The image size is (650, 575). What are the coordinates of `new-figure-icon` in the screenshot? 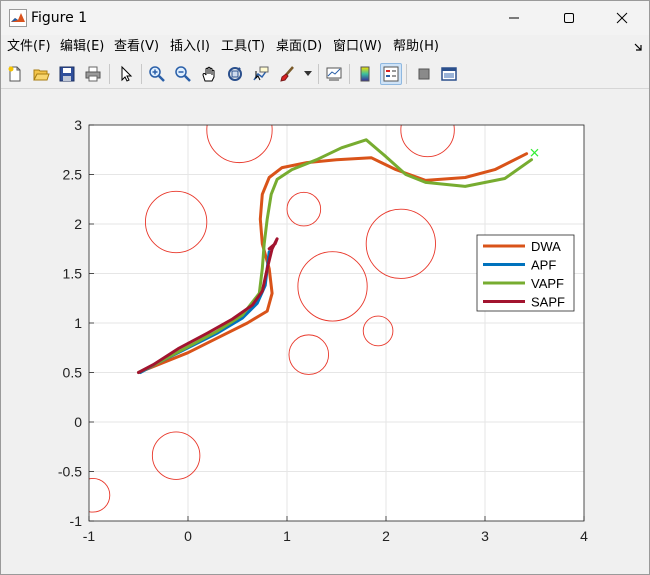 It's located at (14, 74).